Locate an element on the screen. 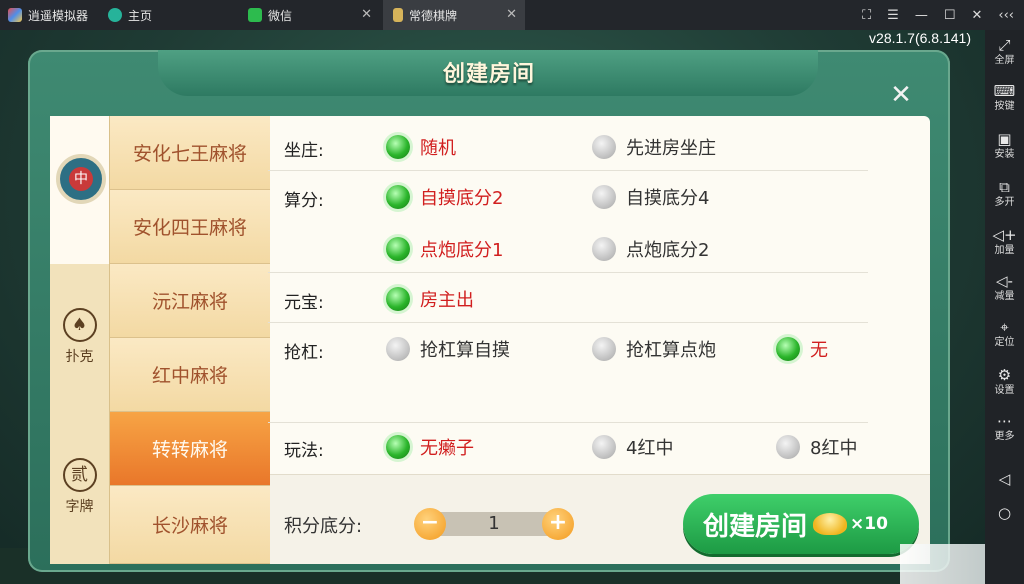 This screenshot has height=584, width=1024. game-item-label: 转转麻将 is located at coordinates (189, 450).